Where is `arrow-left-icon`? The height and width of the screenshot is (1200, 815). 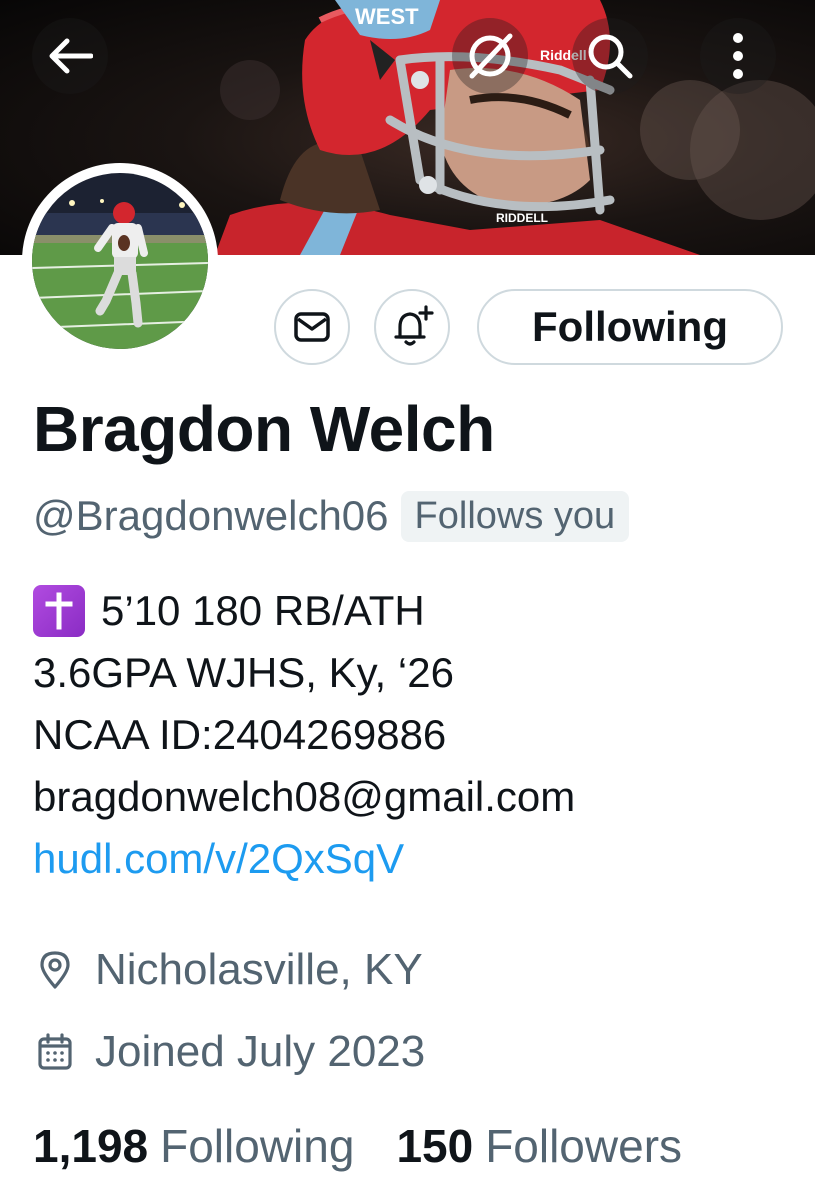 arrow-left-icon is located at coordinates (71, 56).